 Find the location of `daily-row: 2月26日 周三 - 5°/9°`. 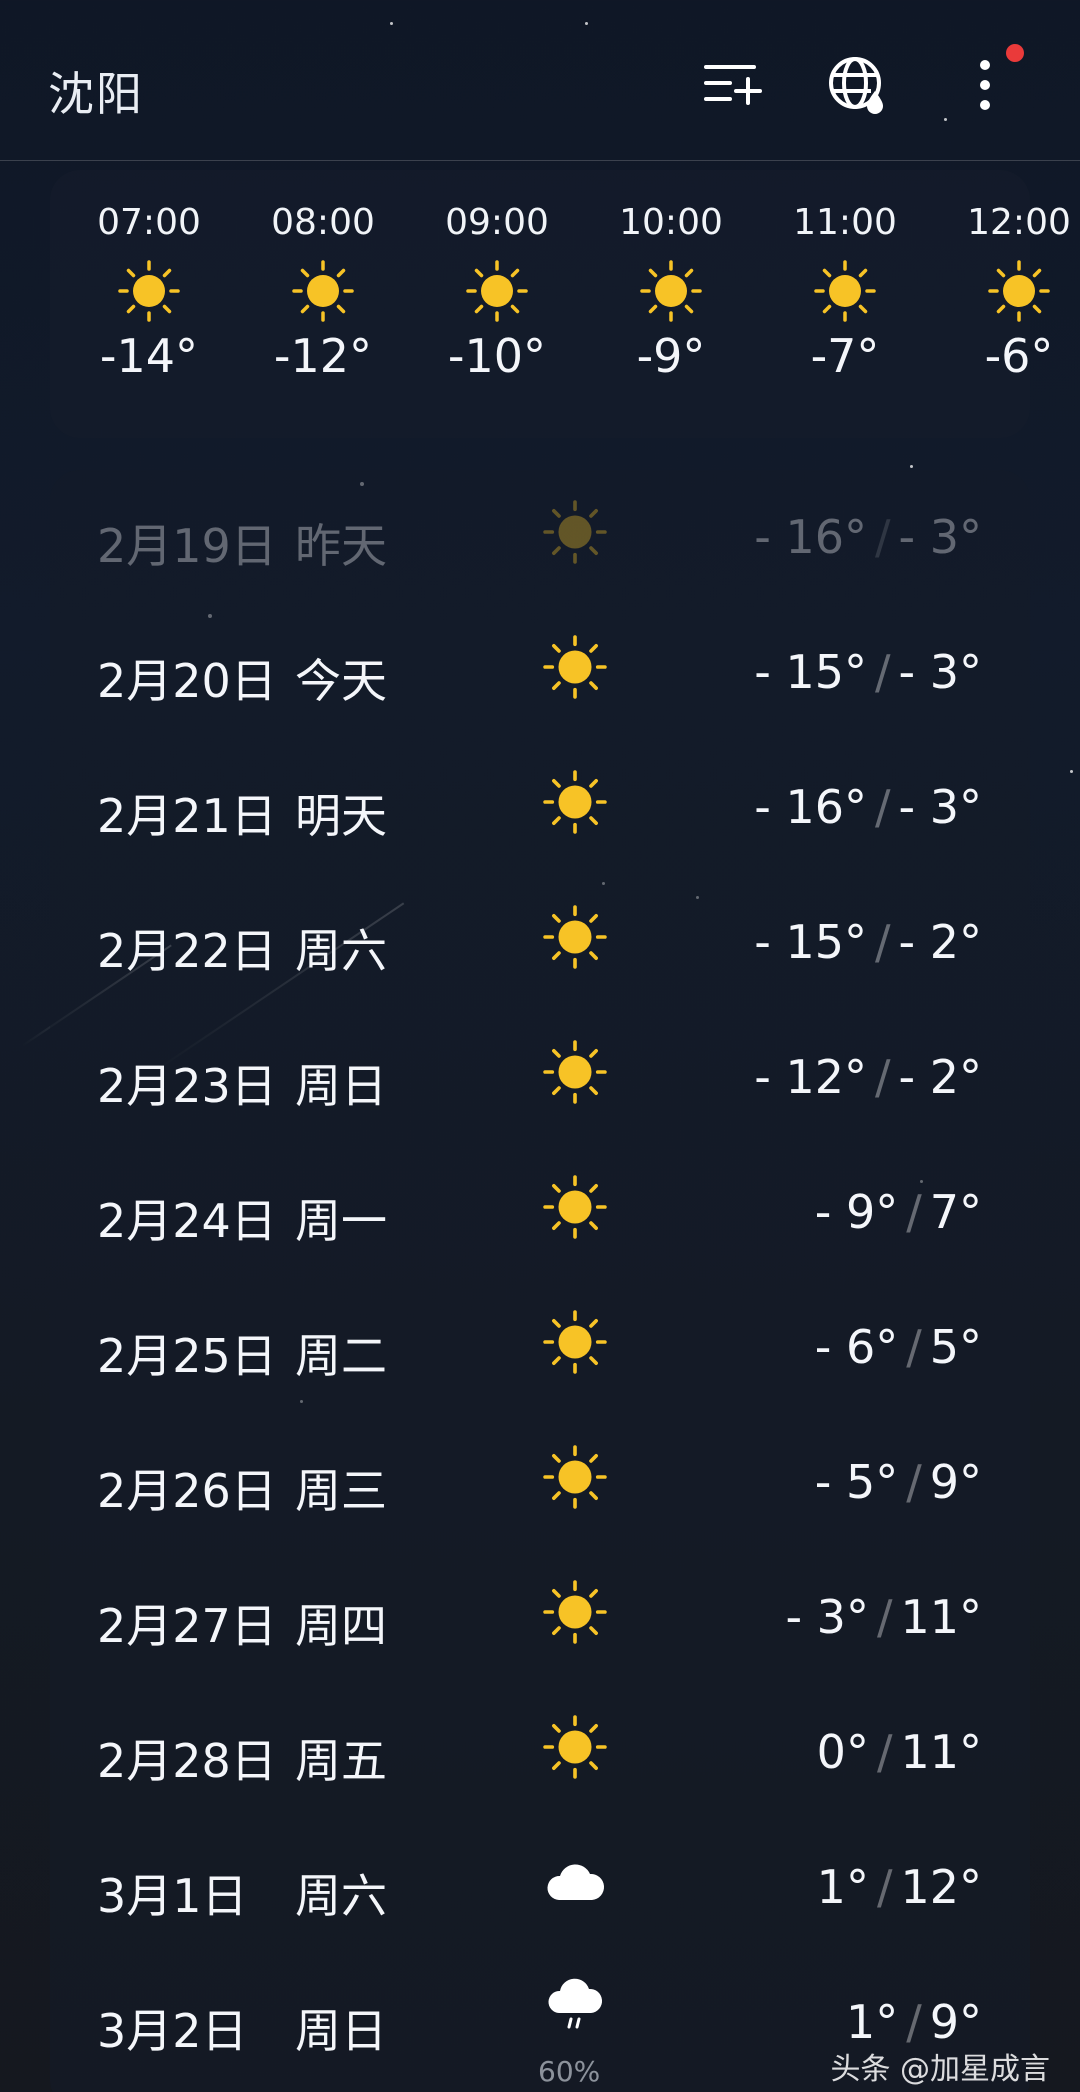

daily-row: 2月26日 周三 - 5°/9° is located at coordinates (540, 1483).